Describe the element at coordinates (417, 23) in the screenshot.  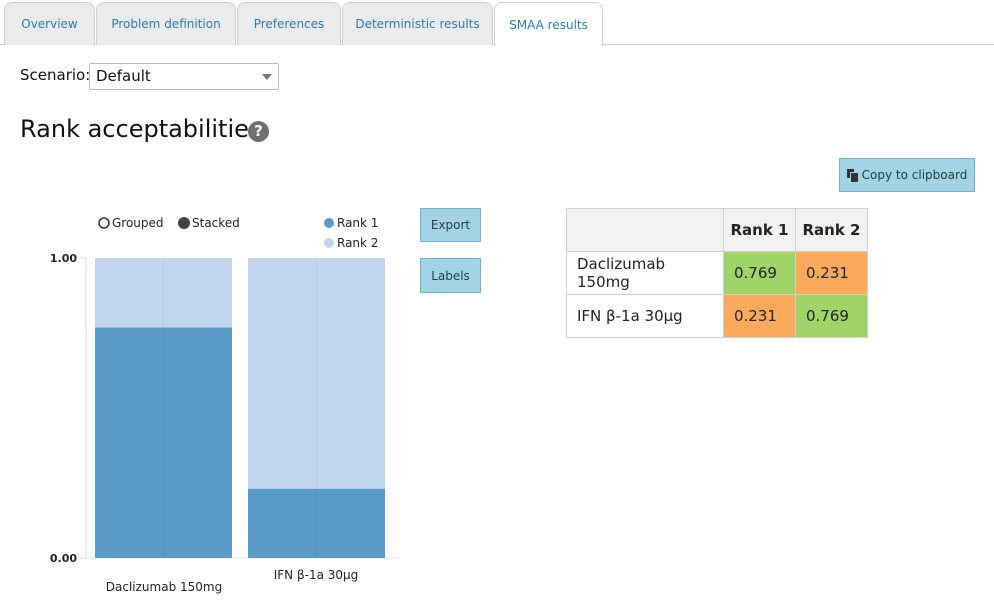
I see `tab-deterministic-results: Deterministic results` at that location.